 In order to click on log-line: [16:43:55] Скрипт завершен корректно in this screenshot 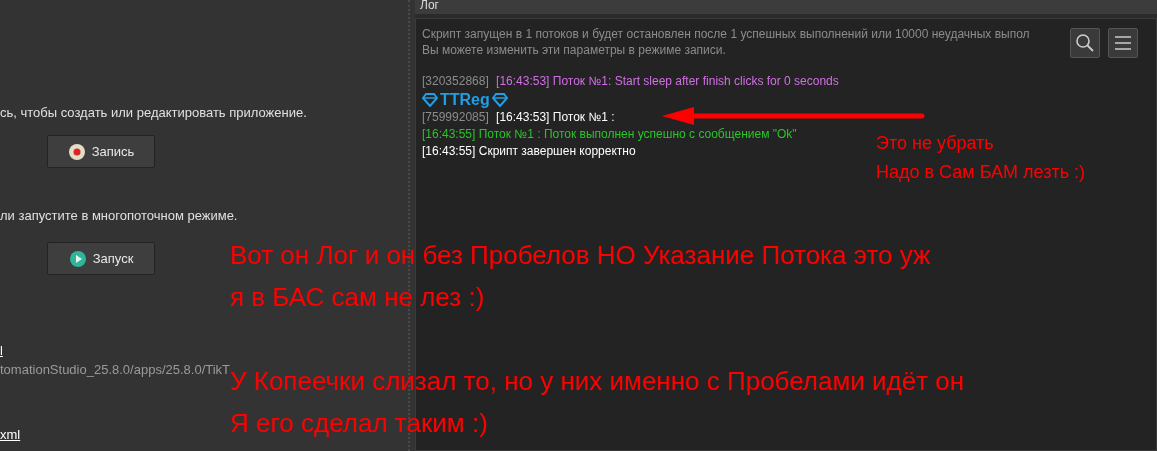, I will do `click(529, 151)`.